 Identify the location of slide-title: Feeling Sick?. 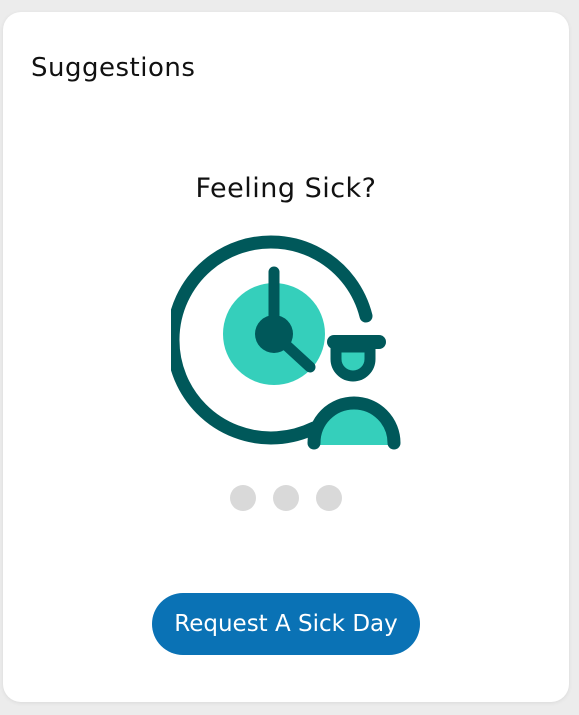
(286, 188).